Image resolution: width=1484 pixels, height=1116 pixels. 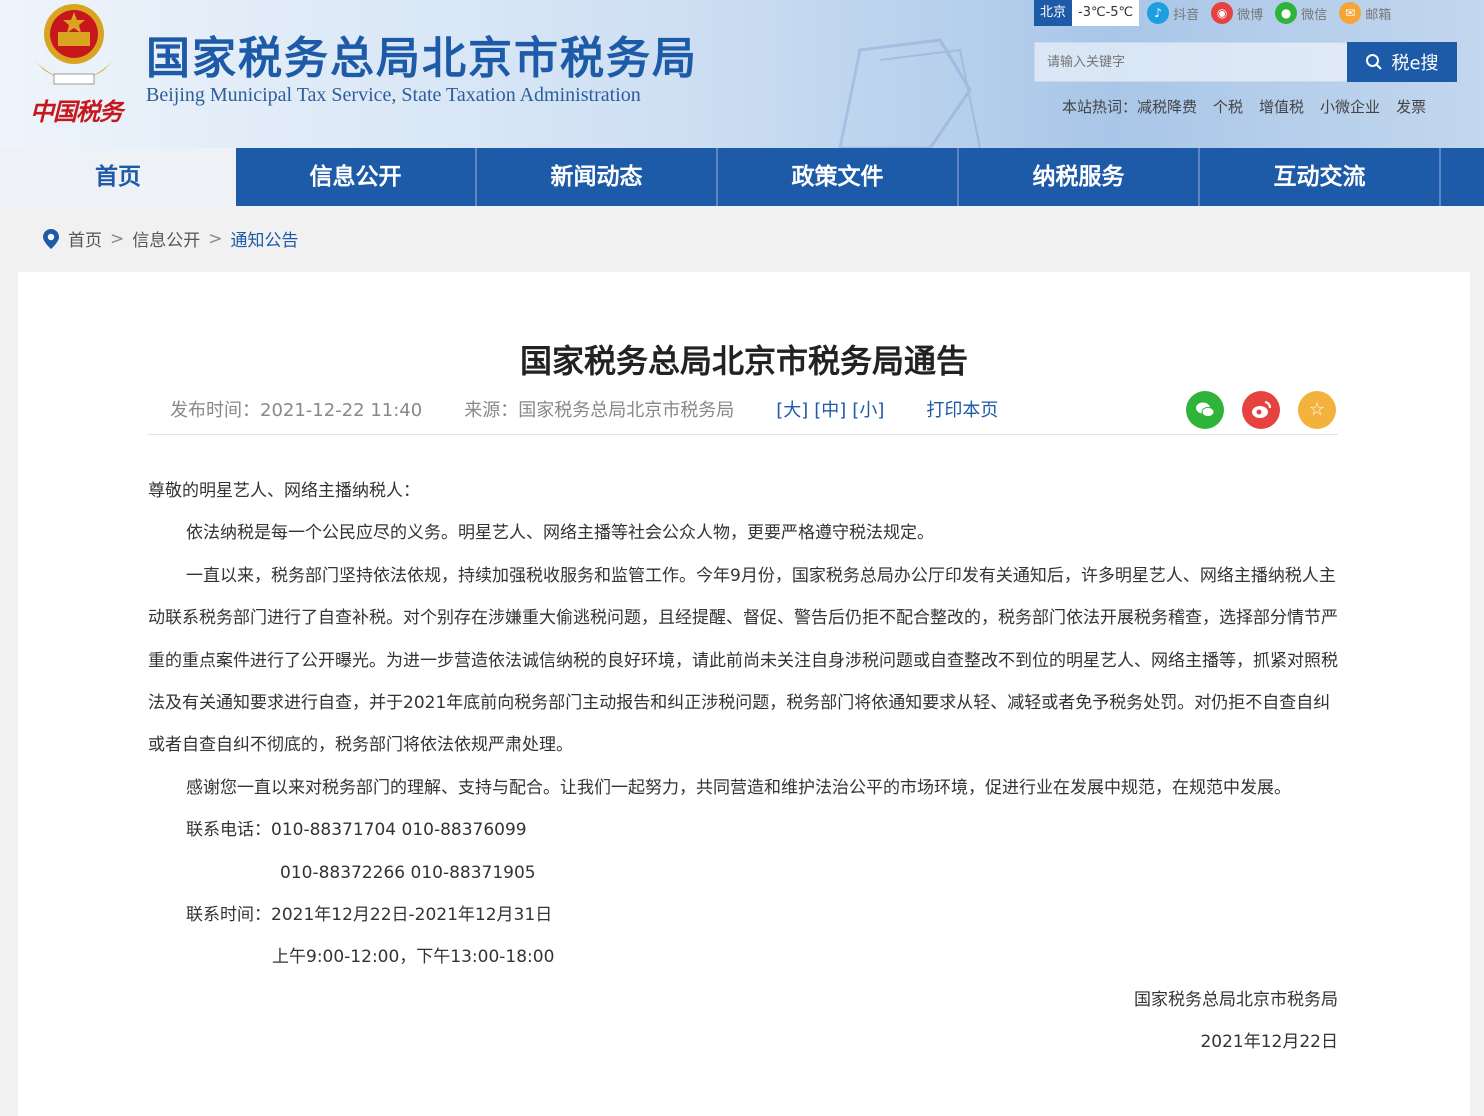 I want to click on weibo-share-icon, so click(x=1261, y=410).